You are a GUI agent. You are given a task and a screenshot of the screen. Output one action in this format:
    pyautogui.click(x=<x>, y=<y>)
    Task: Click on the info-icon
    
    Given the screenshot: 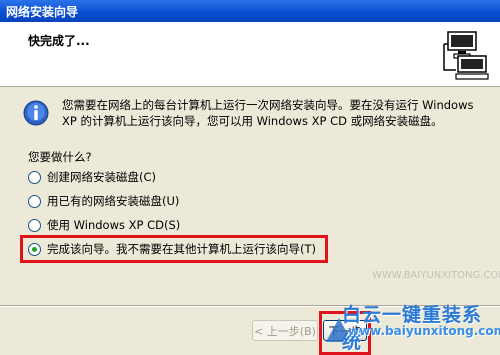 What is the action you would take?
    pyautogui.click(x=36, y=113)
    